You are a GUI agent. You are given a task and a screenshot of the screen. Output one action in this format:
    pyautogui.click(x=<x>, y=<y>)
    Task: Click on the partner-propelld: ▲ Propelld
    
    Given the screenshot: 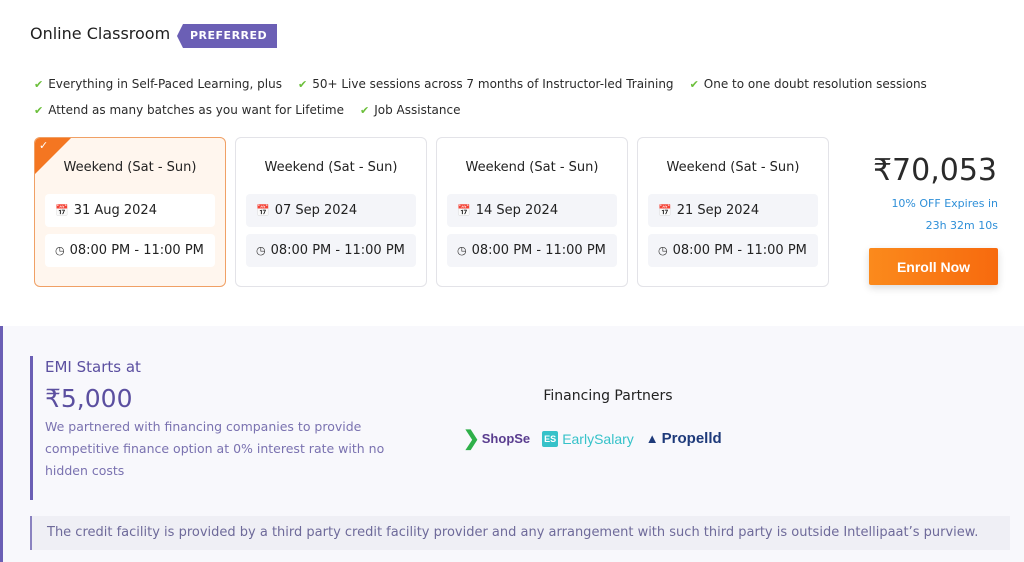 What is the action you would take?
    pyautogui.click(x=684, y=438)
    